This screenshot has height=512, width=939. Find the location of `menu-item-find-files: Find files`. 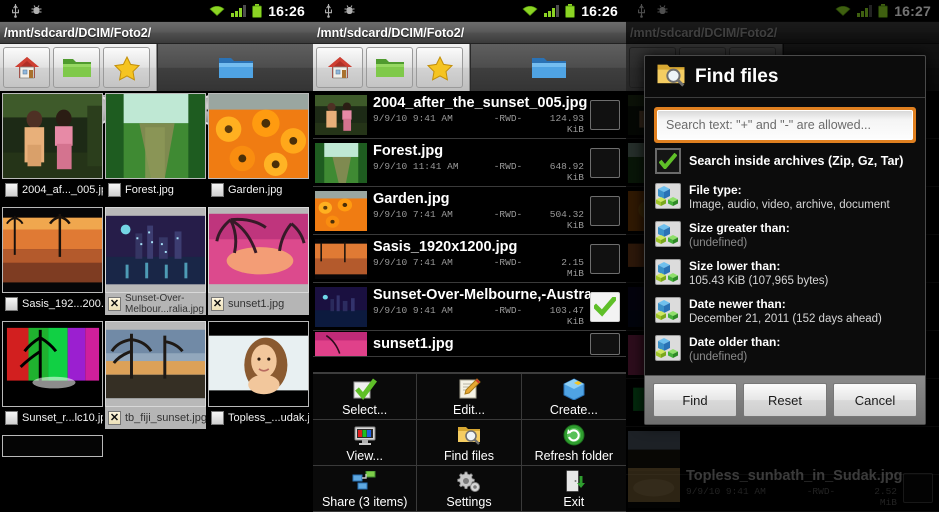

menu-item-find-files: Find files is located at coordinates (469, 443).